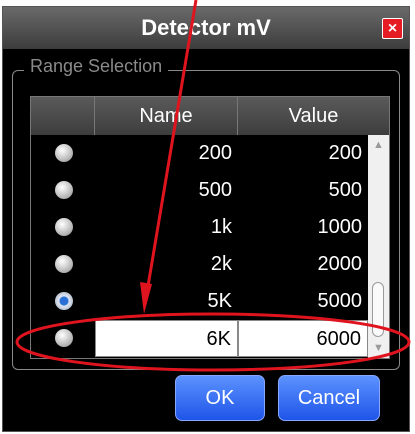 The height and width of the screenshot is (434, 415). I want to click on annotation-arrow-line, so click(171, 146).